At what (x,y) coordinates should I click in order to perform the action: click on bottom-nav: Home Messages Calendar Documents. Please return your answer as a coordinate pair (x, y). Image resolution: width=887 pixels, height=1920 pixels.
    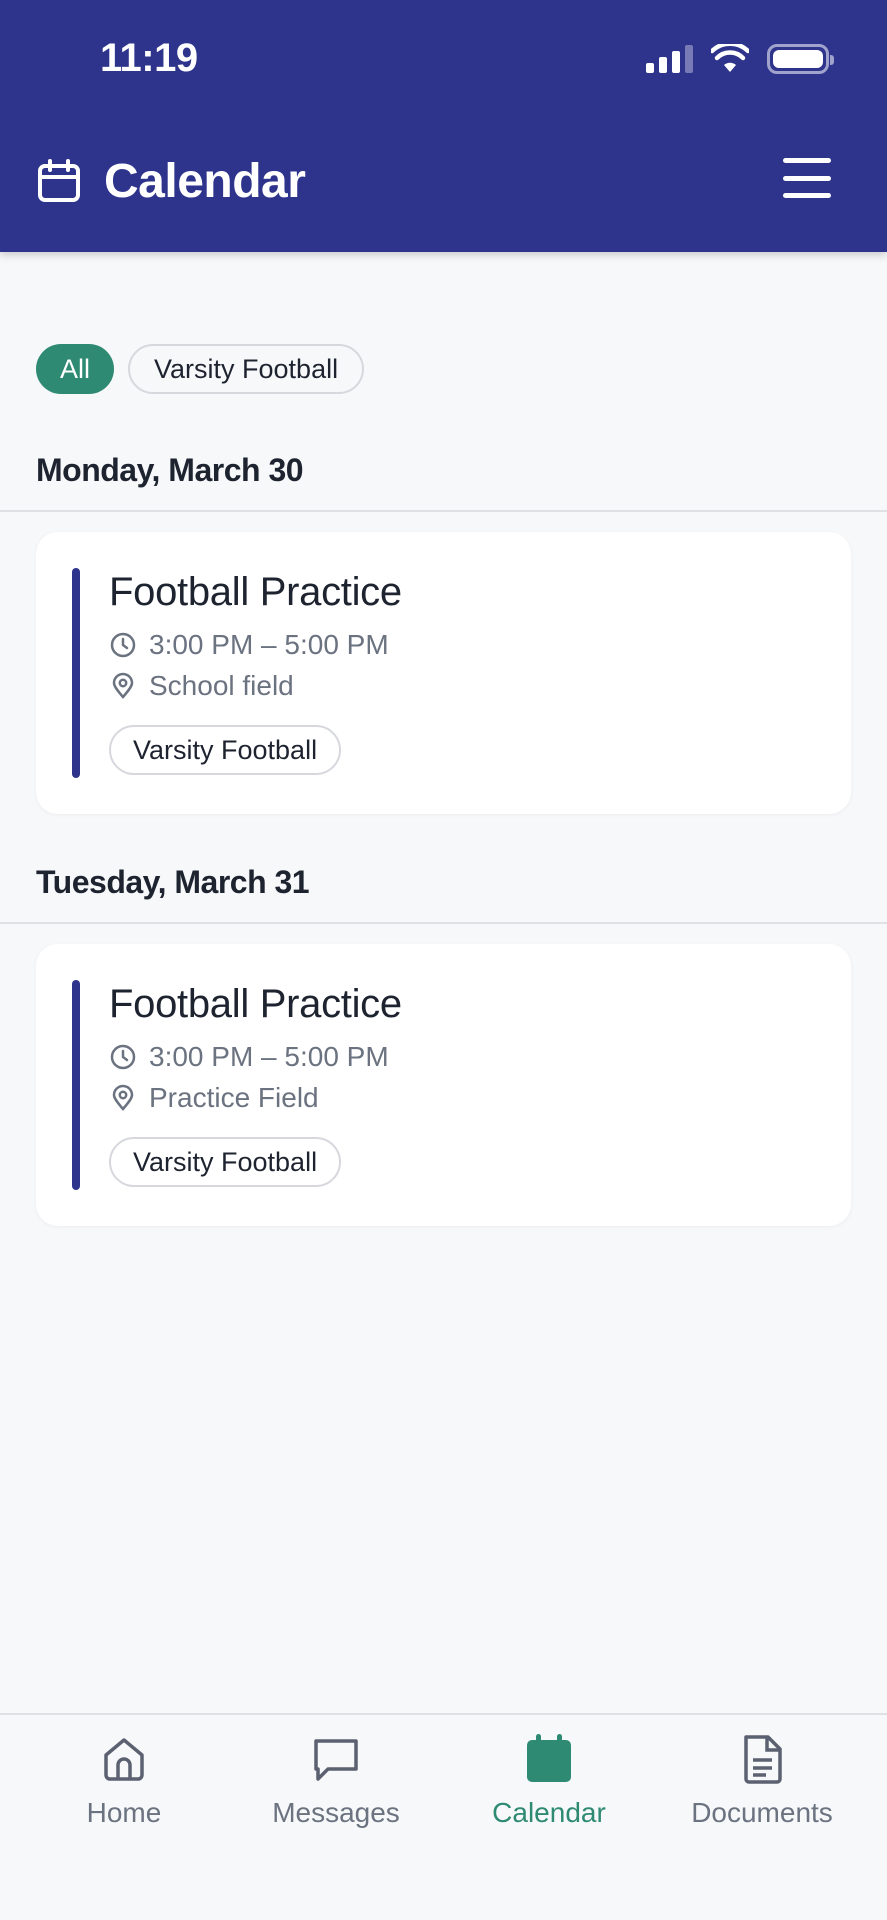
    Looking at the image, I should click on (443, 1816).